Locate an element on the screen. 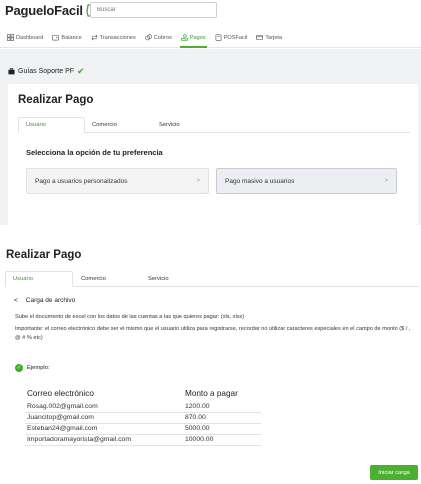 The width and height of the screenshot is (421, 484). example-label: Ejemplo: is located at coordinates (38, 368).